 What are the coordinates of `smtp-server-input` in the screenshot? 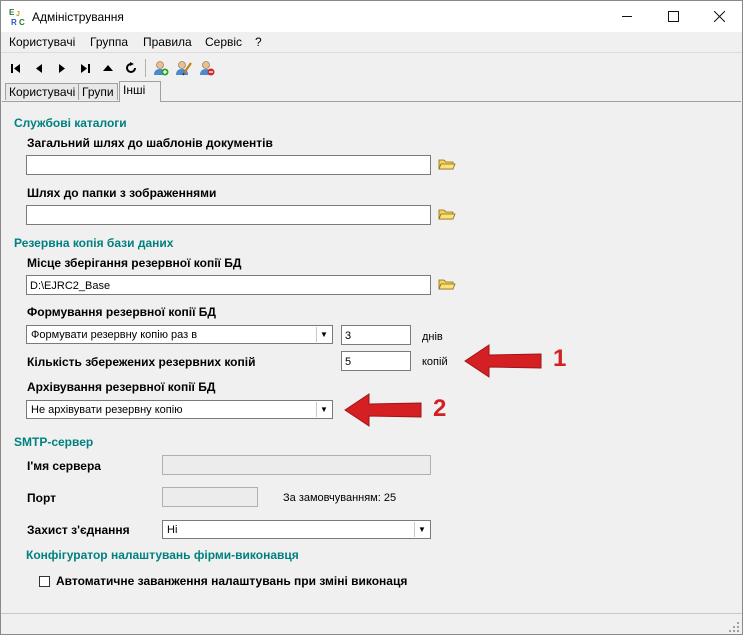 It's located at (296, 465).